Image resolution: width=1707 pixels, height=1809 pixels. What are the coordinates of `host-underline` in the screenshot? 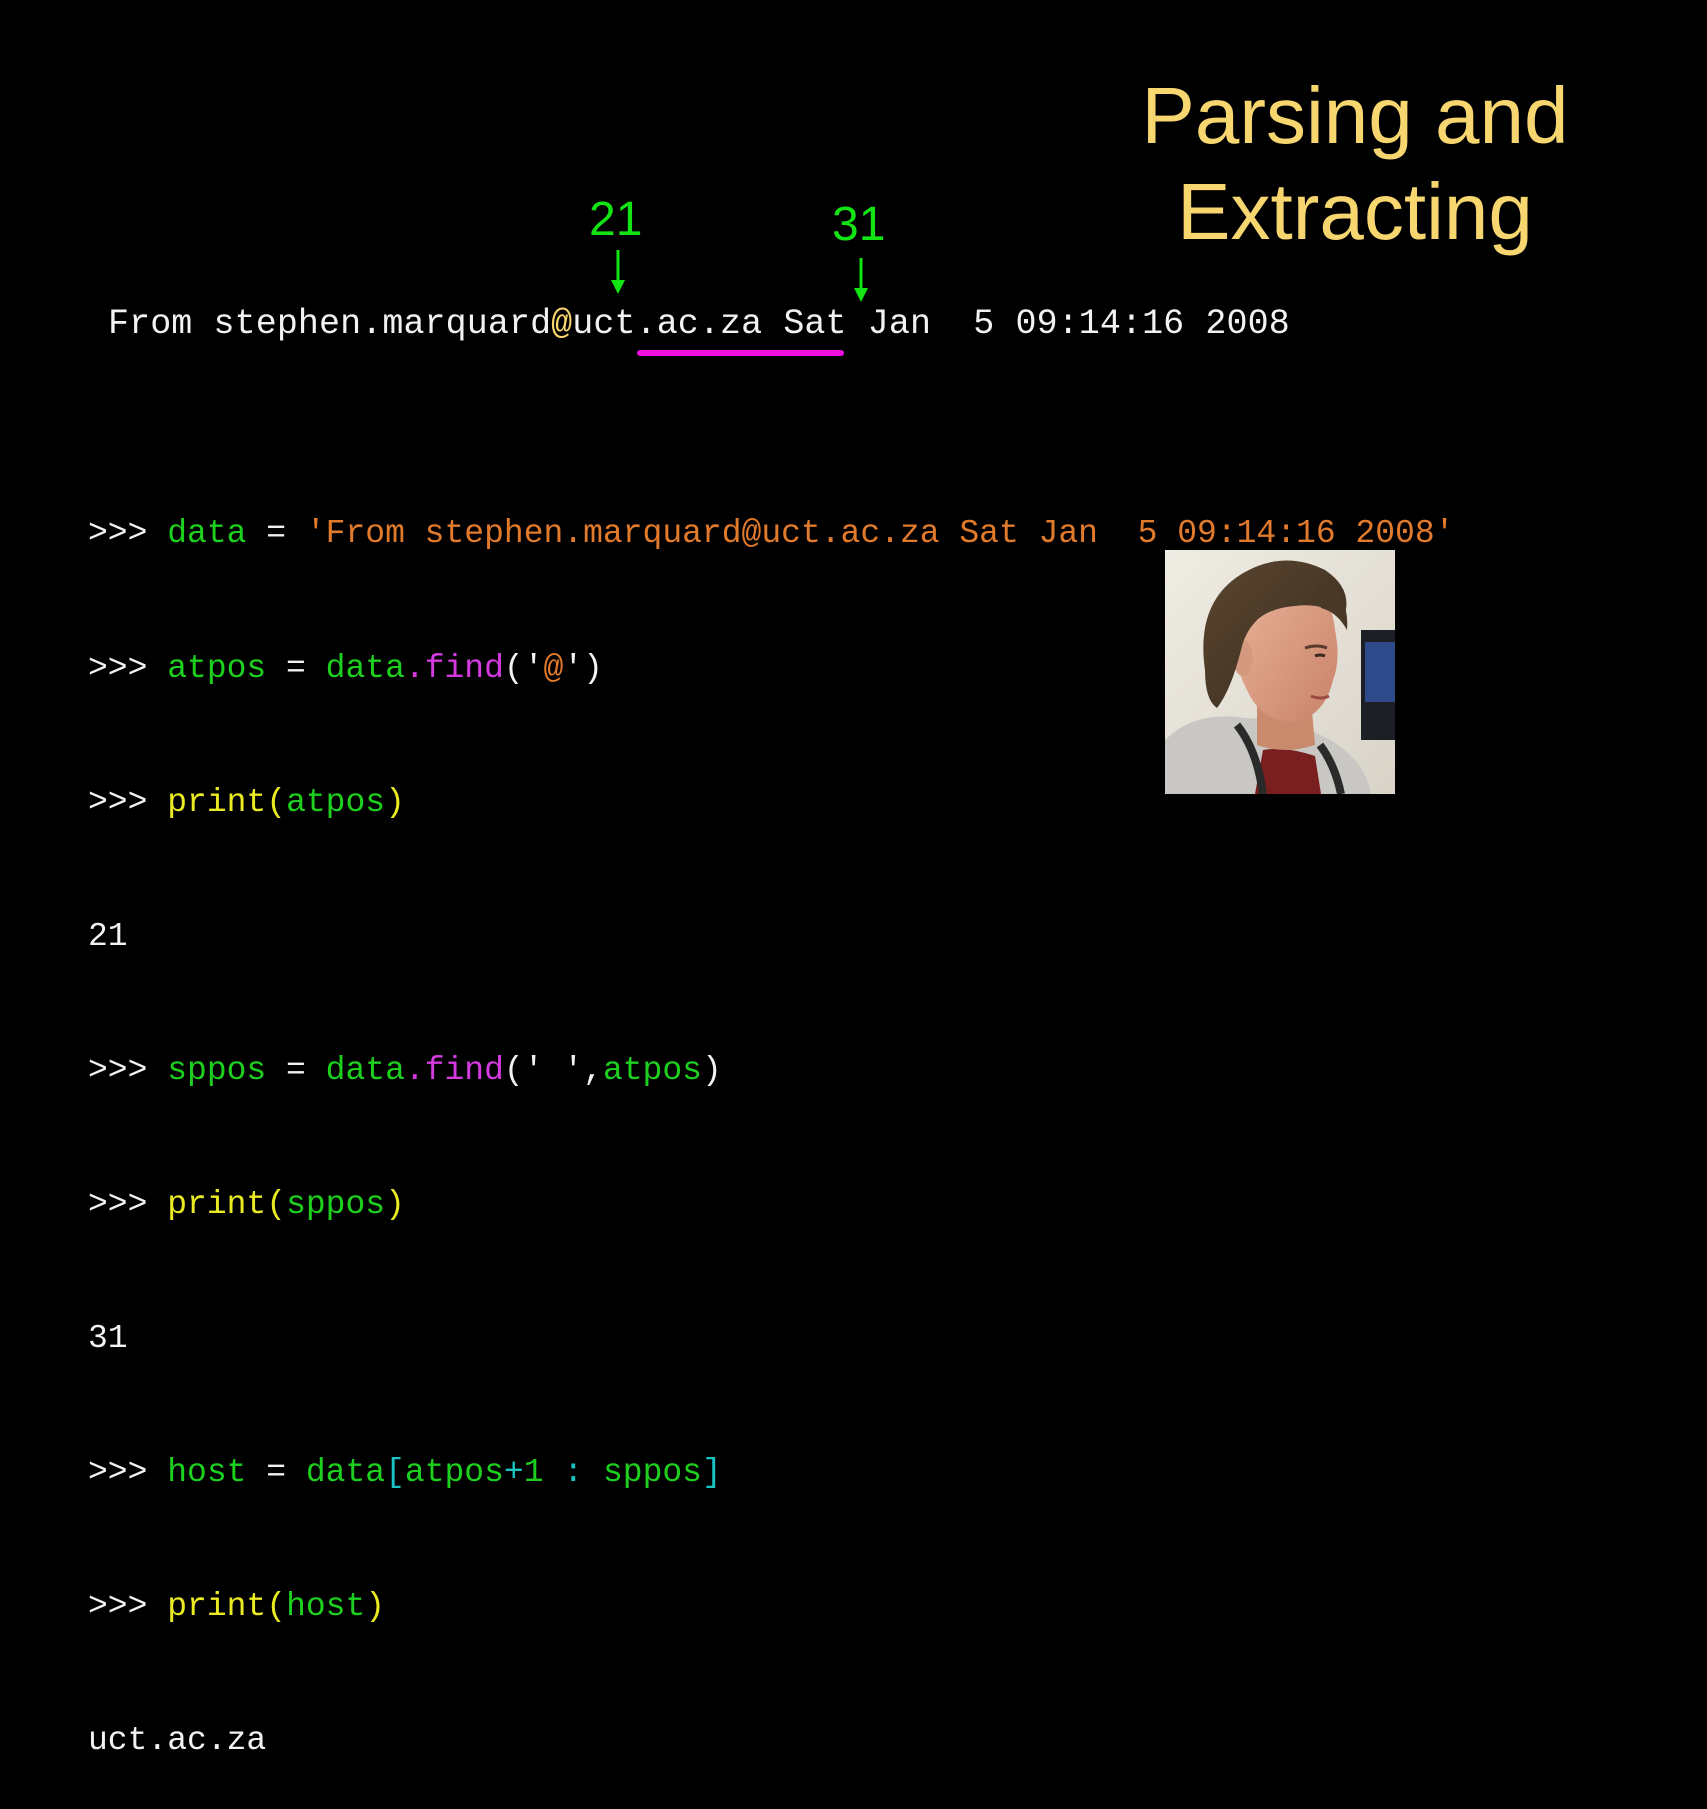 It's located at (740, 353).